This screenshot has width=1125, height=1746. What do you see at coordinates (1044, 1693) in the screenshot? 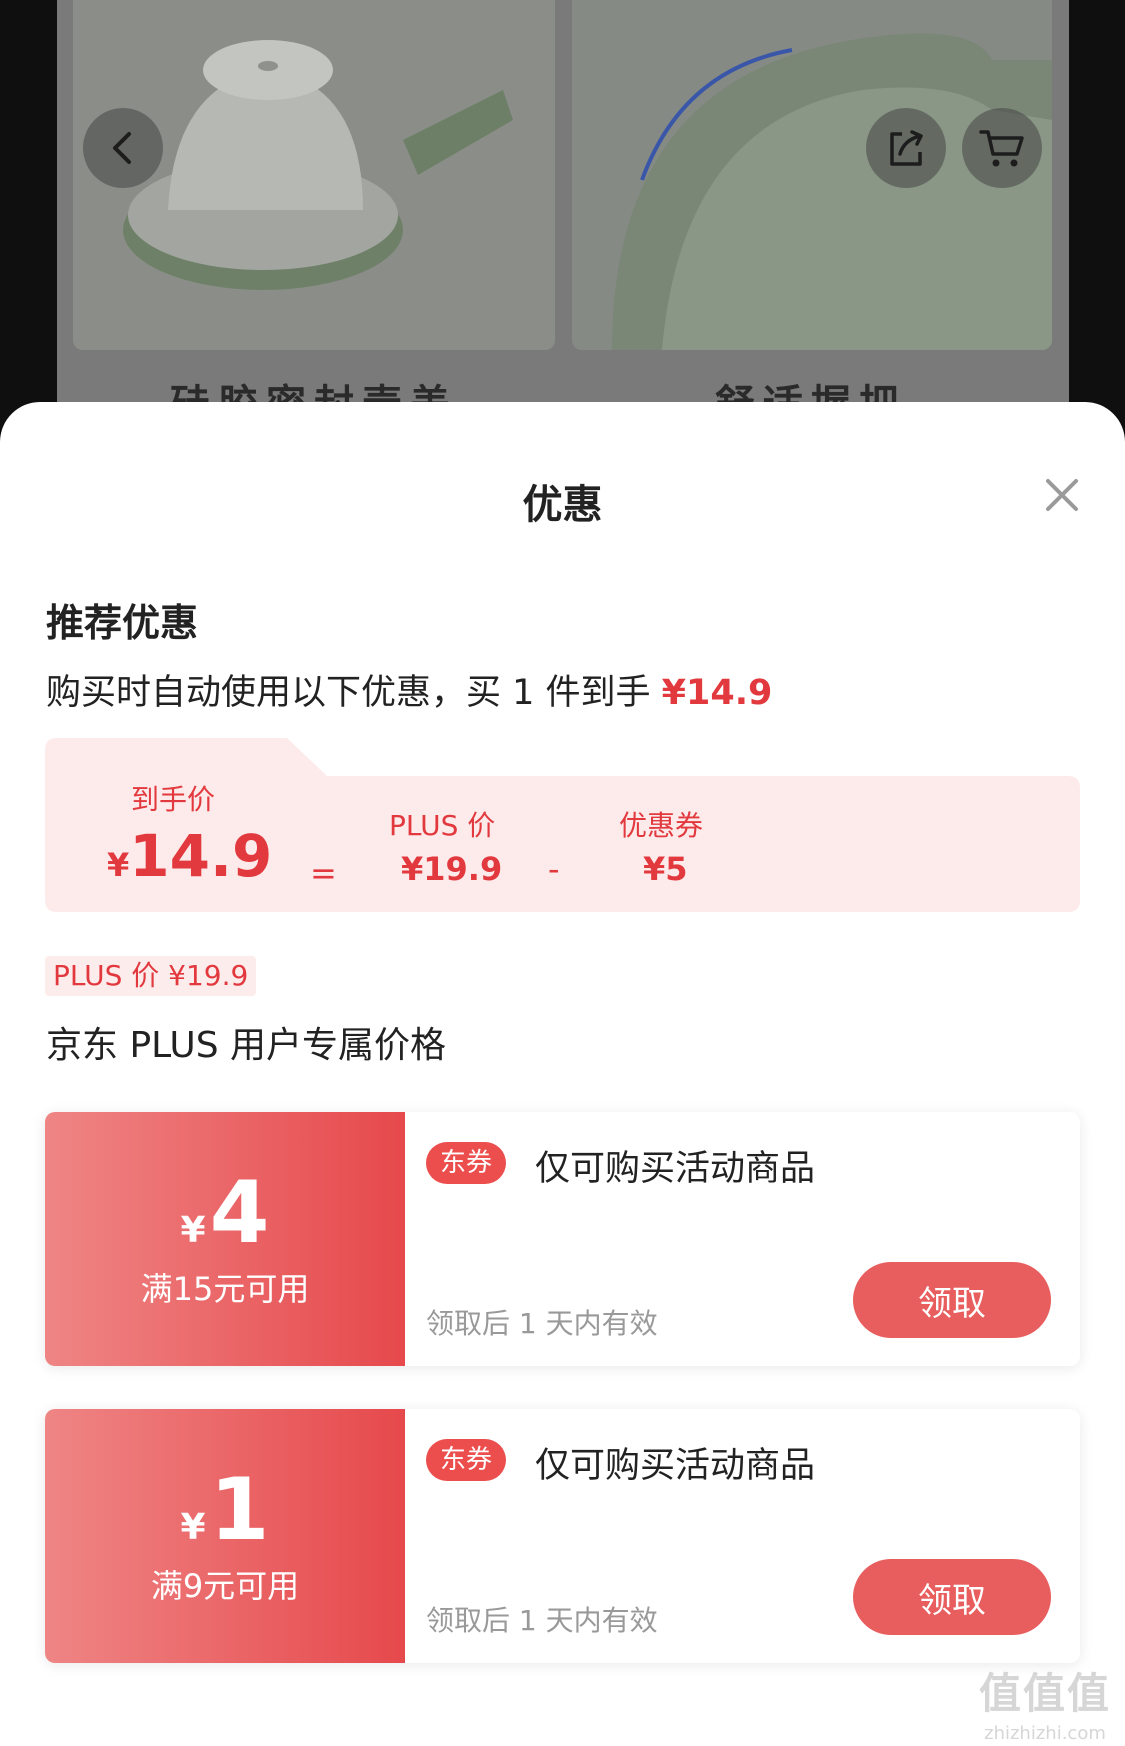
I see `watermark-logo: 值值值` at bounding box center [1044, 1693].